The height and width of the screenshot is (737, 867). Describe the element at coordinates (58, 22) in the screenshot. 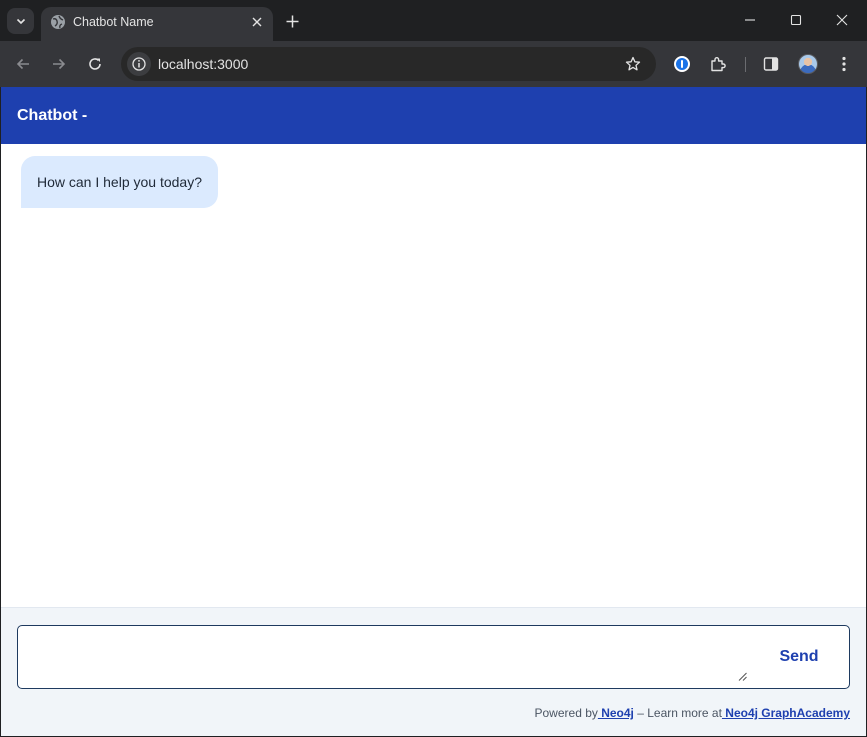

I see `globe-icon` at that location.